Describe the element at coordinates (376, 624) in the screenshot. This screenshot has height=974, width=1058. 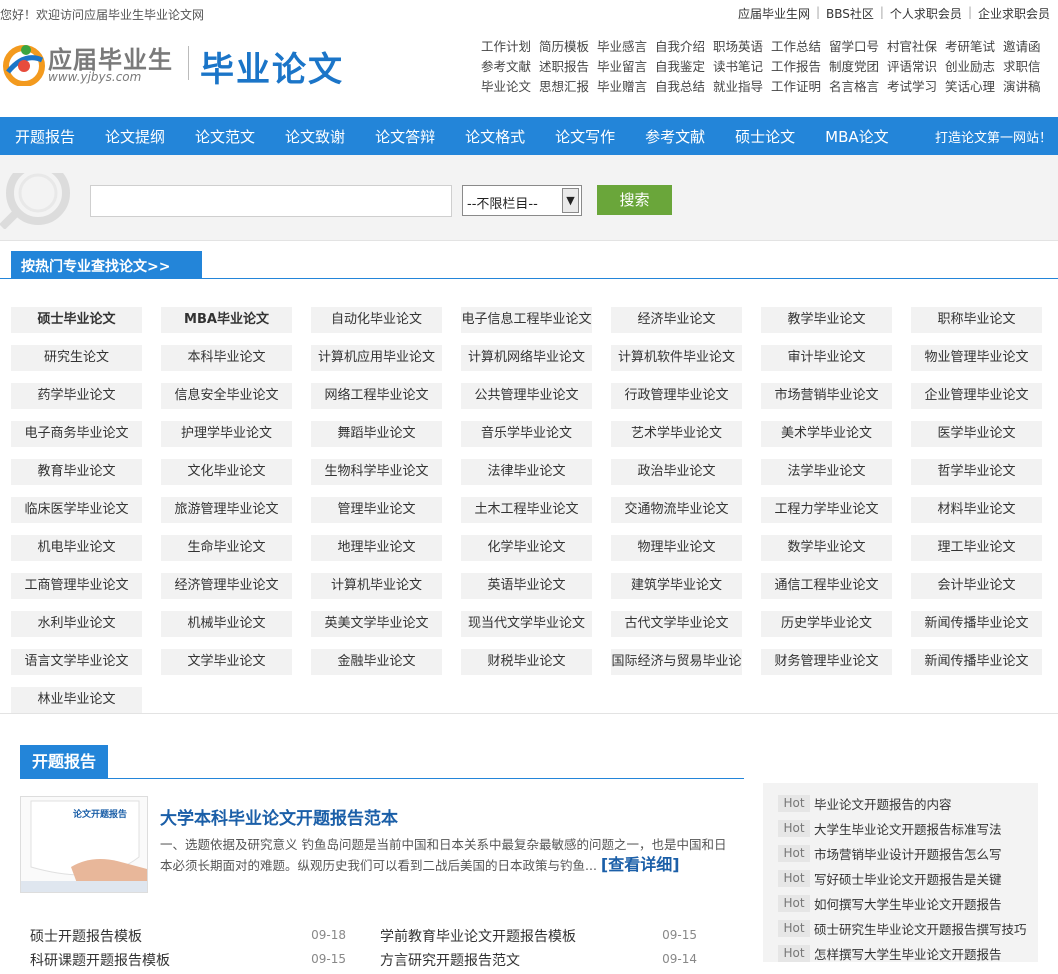
I see `major-link: 英美文学毕业论文` at that location.